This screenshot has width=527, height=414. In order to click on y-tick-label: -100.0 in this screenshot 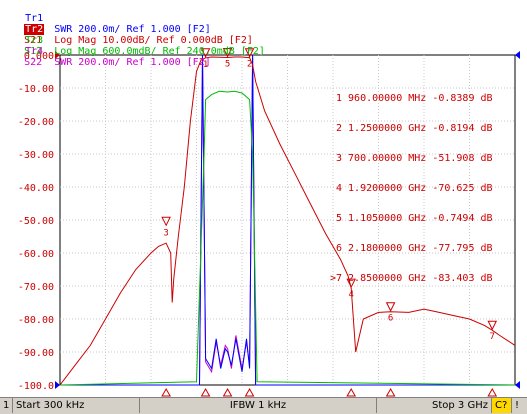, I will do `click(36, 386)`.